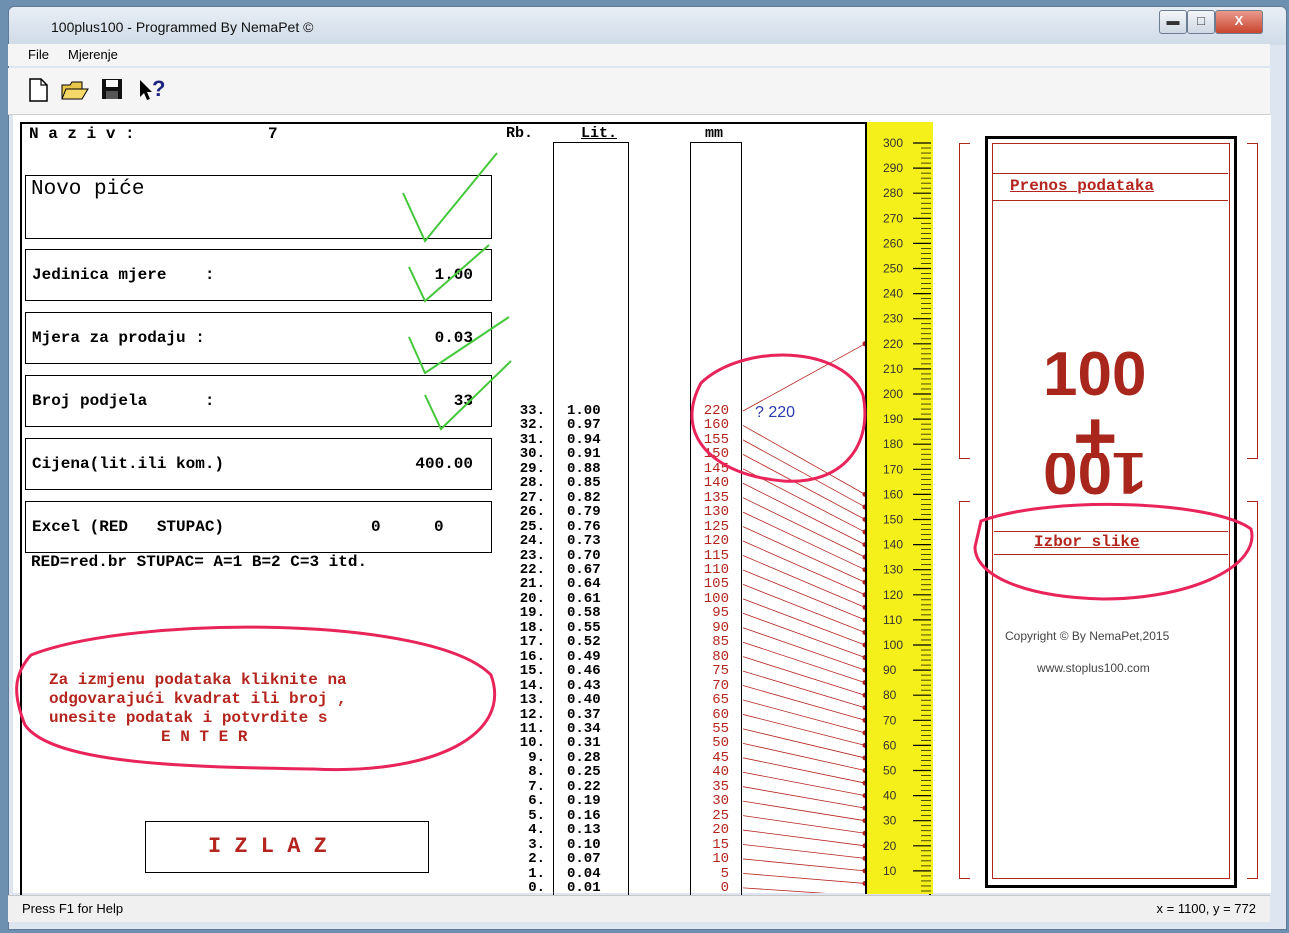  What do you see at coordinates (536, 887) in the screenshot?
I see `rb-cell: 0.` at bounding box center [536, 887].